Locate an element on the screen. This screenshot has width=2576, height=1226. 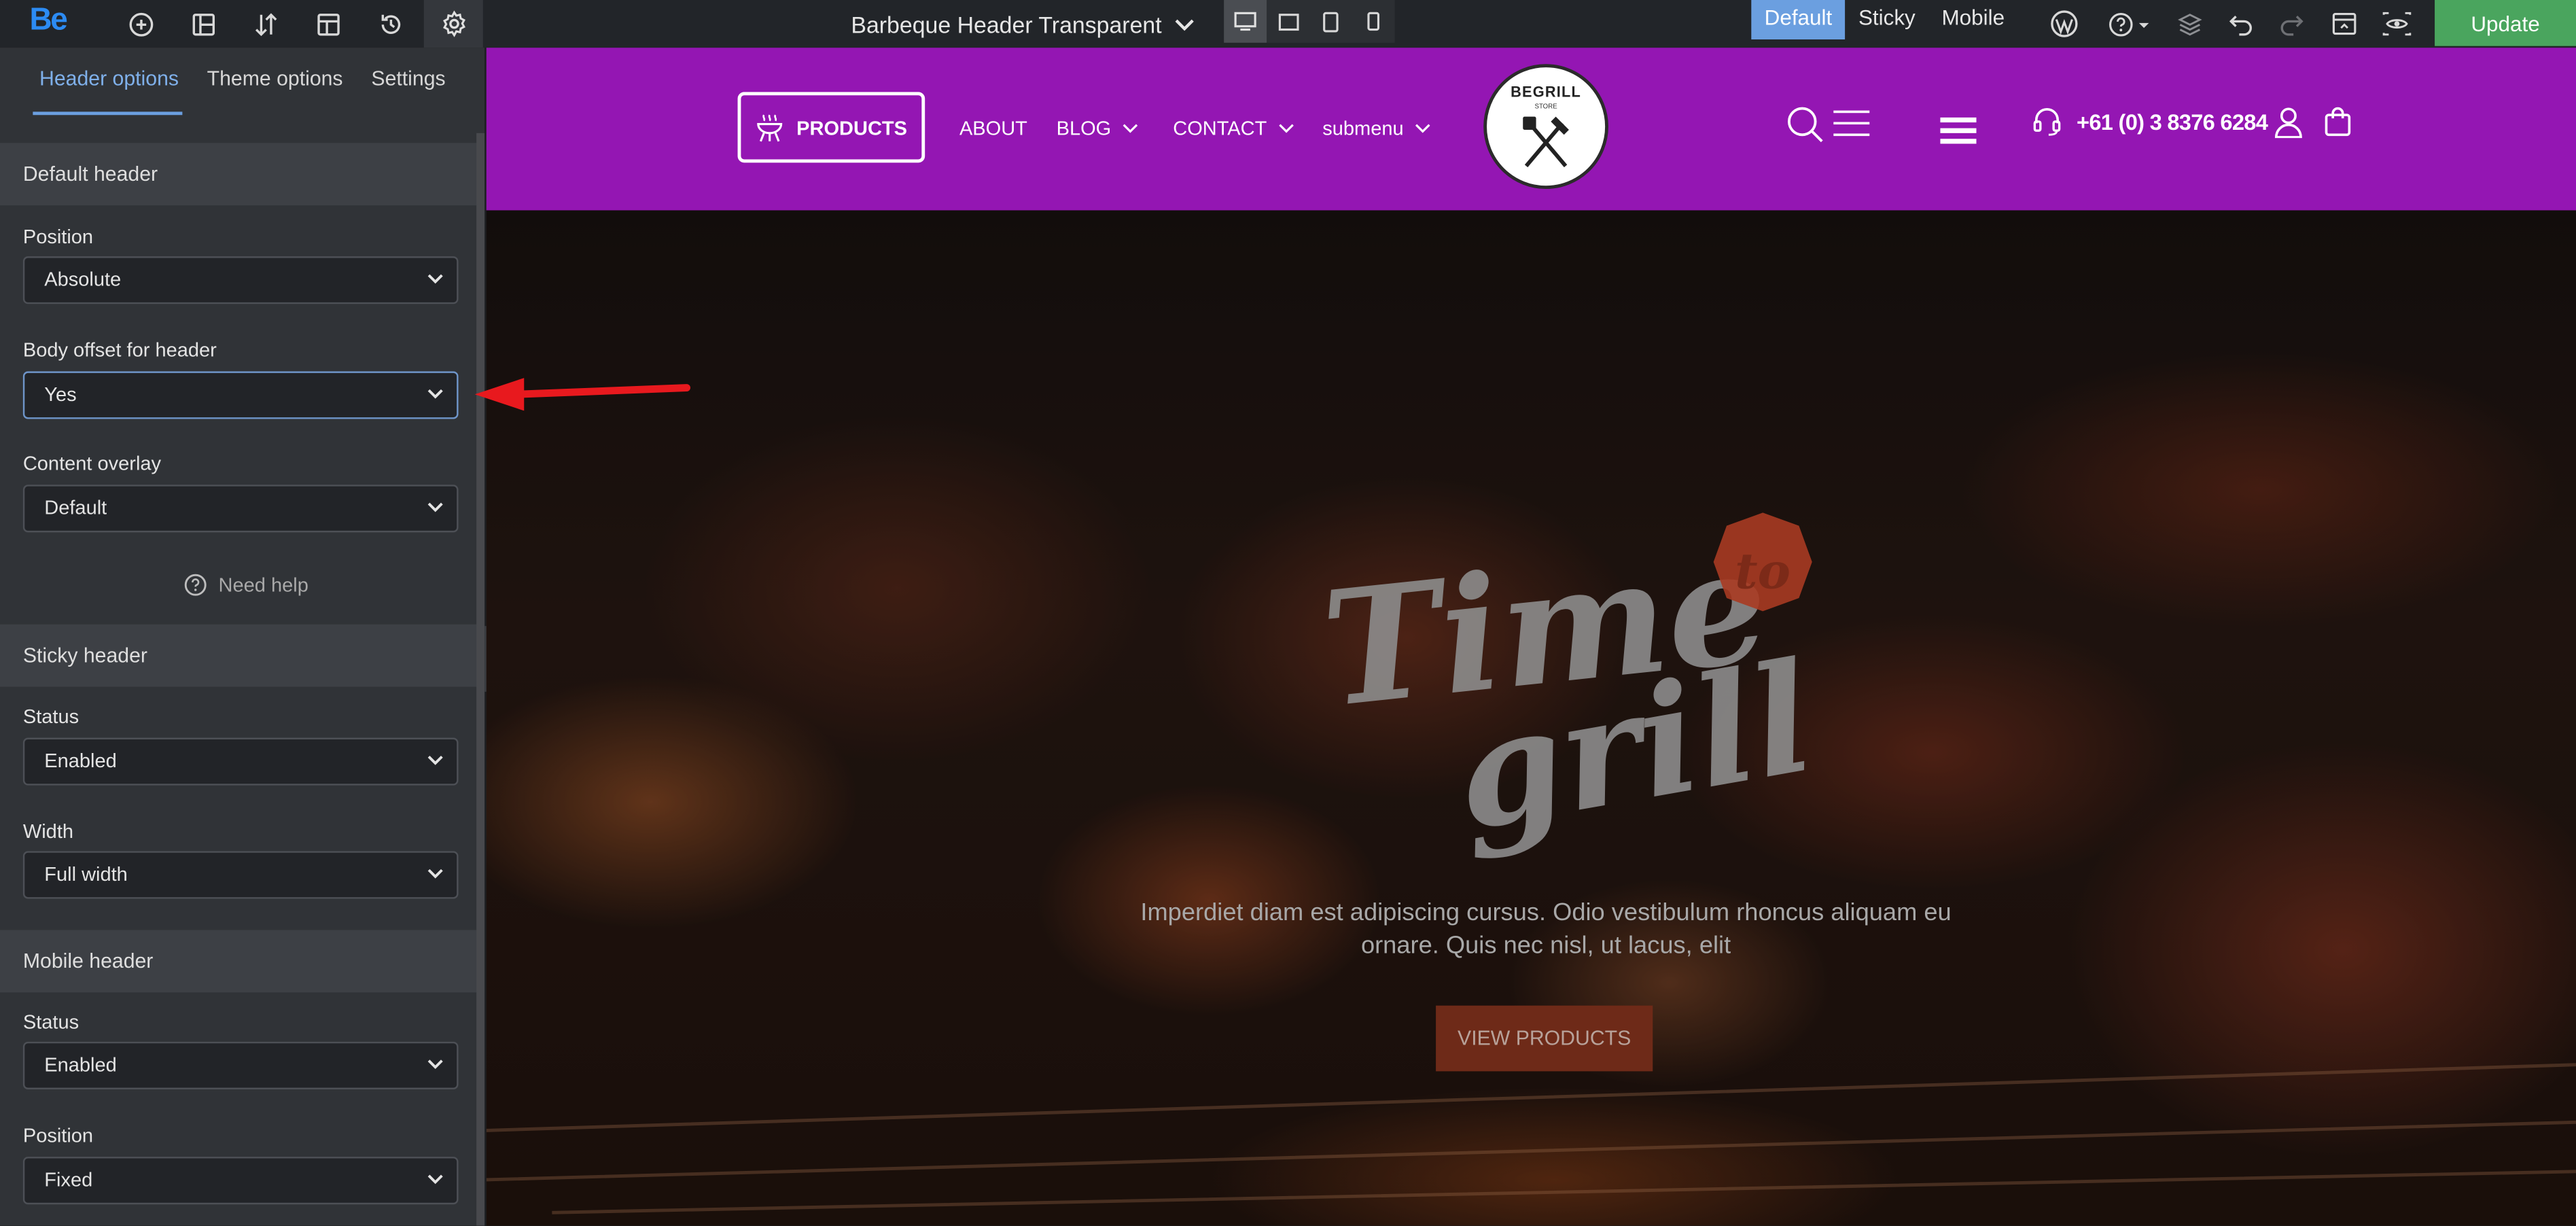
nav-submenu: submenu is located at coordinates (1376, 128).